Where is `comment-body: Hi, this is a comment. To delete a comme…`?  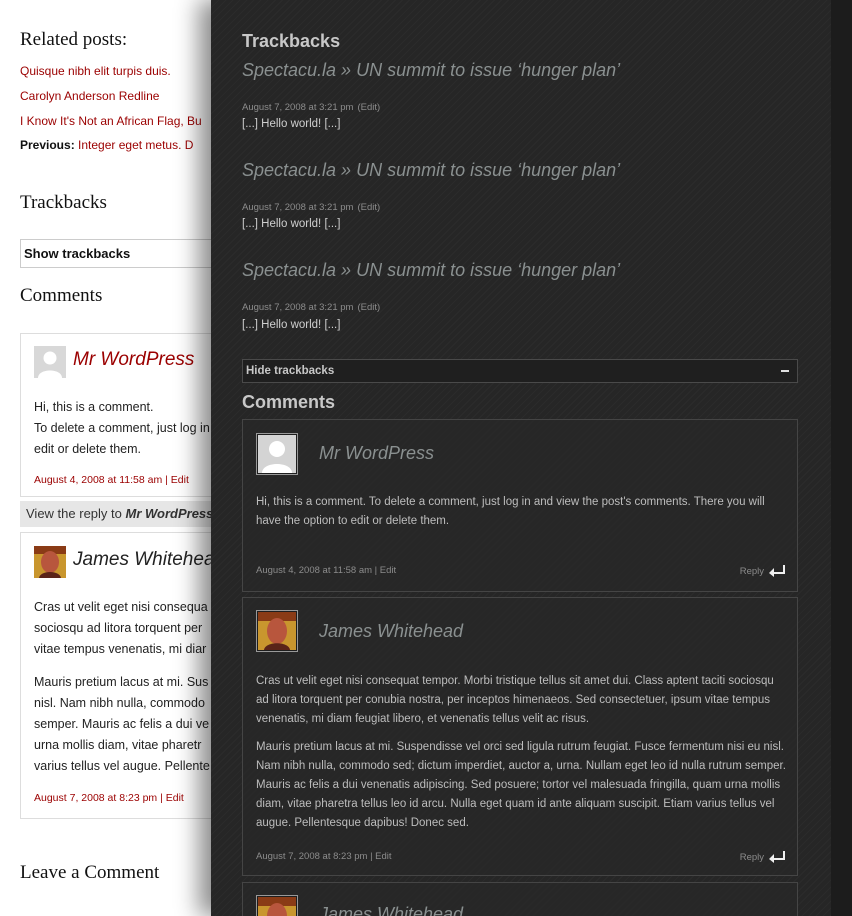
comment-body: Hi, this is a comment. To delete a comme… is located at coordinates (521, 512).